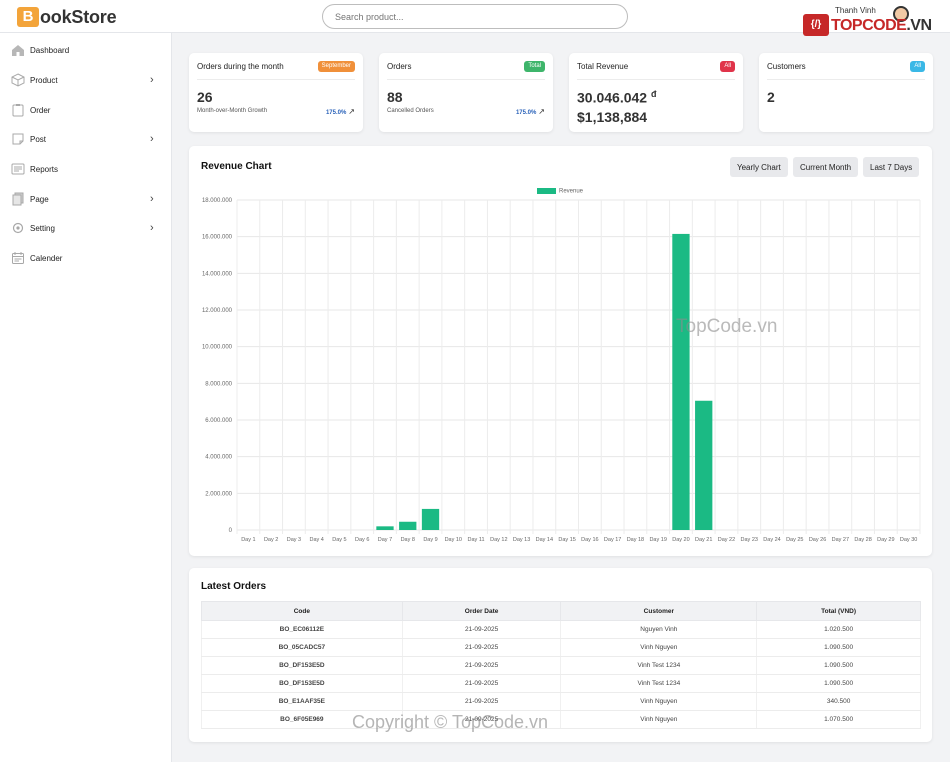 The width and height of the screenshot is (950, 762). Describe the element at coordinates (18, 228) in the screenshot. I see `gear-icon` at that location.